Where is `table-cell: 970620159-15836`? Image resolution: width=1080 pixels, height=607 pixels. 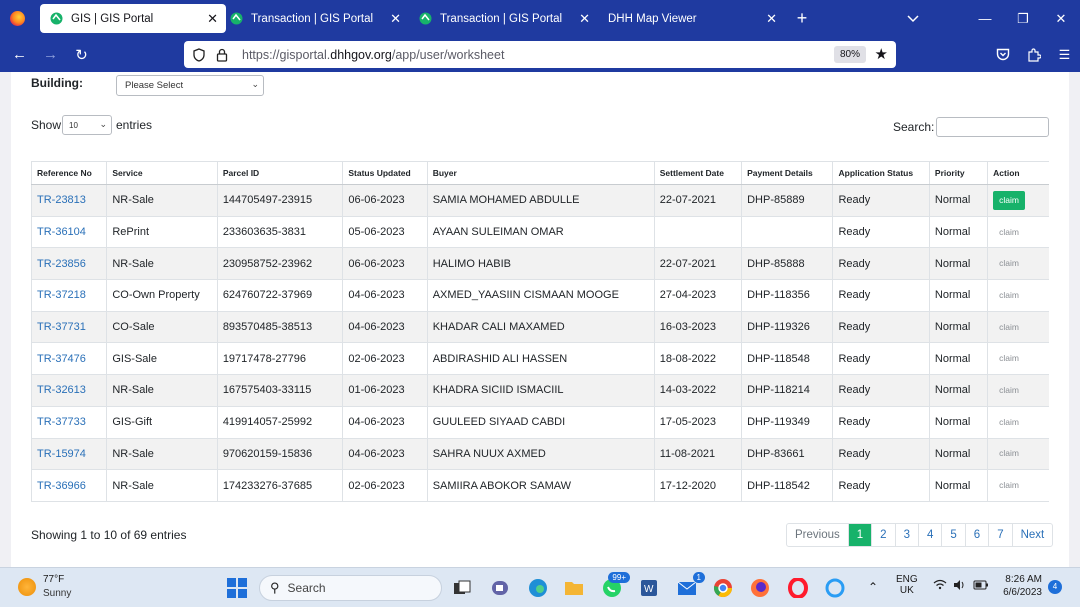 table-cell: 970620159-15836 is located at coordinates (280, 454).